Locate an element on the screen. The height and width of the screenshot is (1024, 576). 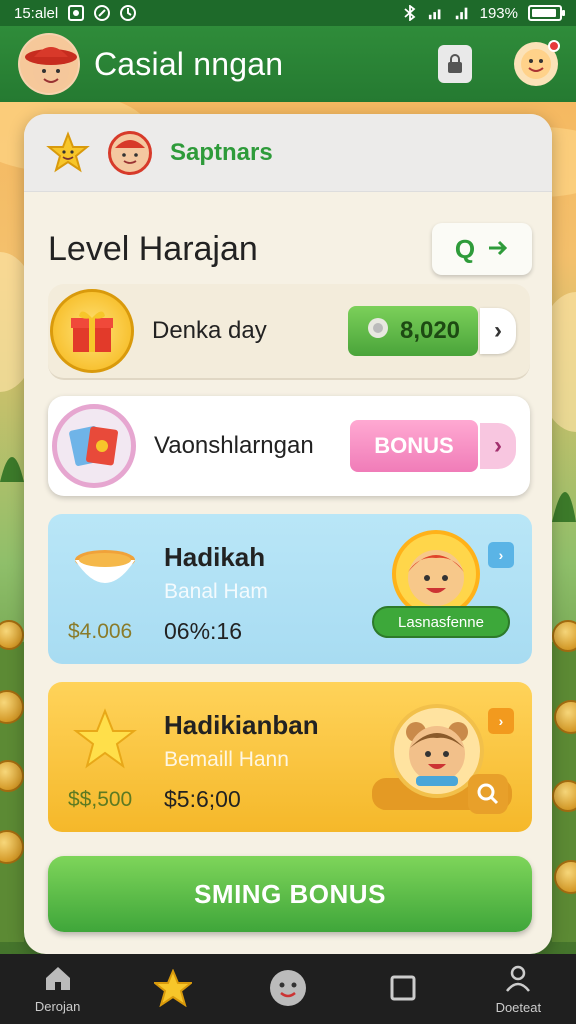
promo-title: Hadikianban is located at coordinates (241, 725).